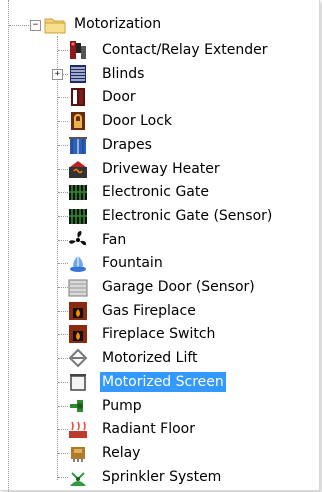  What do you see at coordinates (119, 97) in the screenshot?
I see `tree-item-label: Door` at bounding box center [119, 97].